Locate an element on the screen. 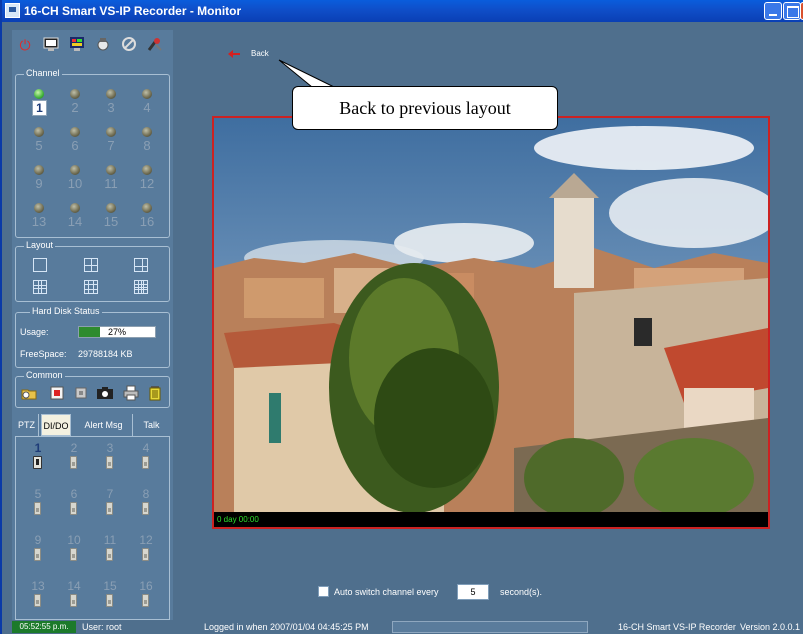  channel-number: 3 is located at coordinates (111, 107).